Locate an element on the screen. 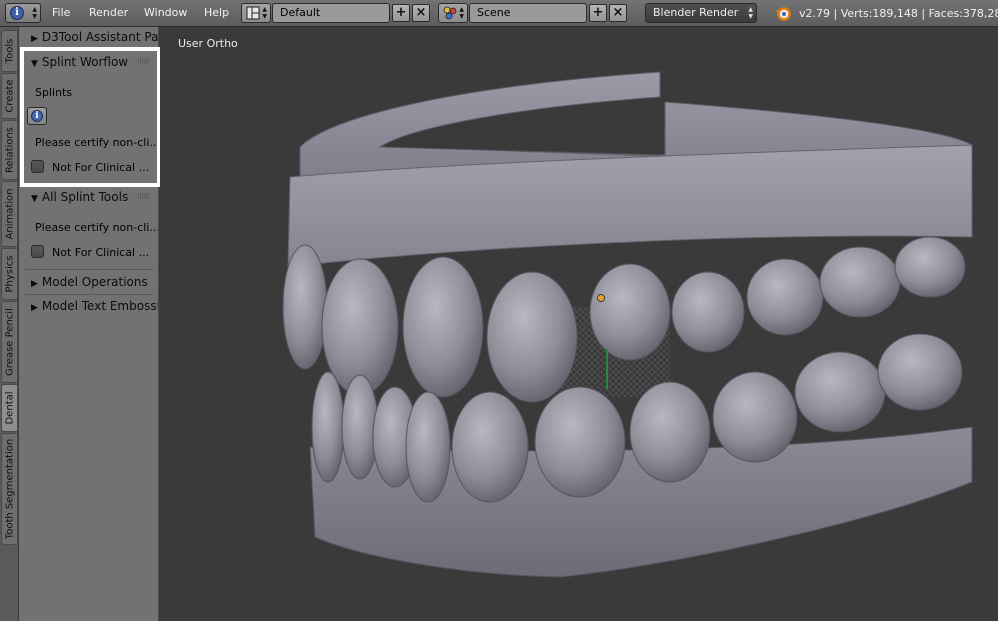  object-origin-point is located at coordinates (601, 298).